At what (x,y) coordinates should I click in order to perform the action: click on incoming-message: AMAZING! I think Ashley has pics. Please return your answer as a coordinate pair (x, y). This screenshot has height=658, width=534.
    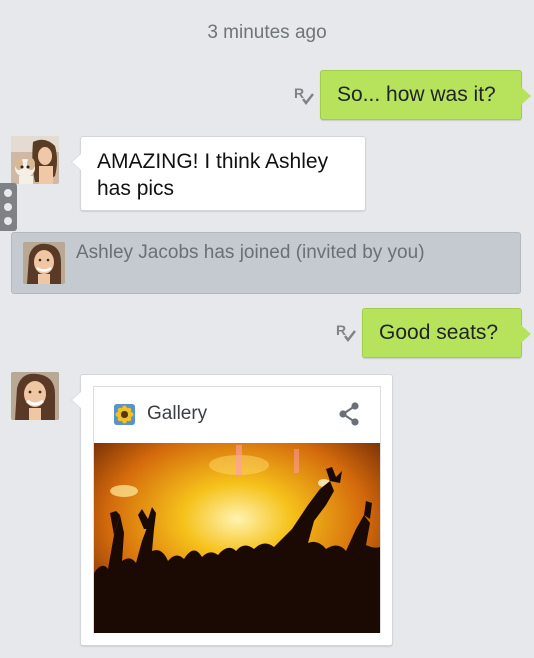
    Looking at the image, I should click on (218, 173).